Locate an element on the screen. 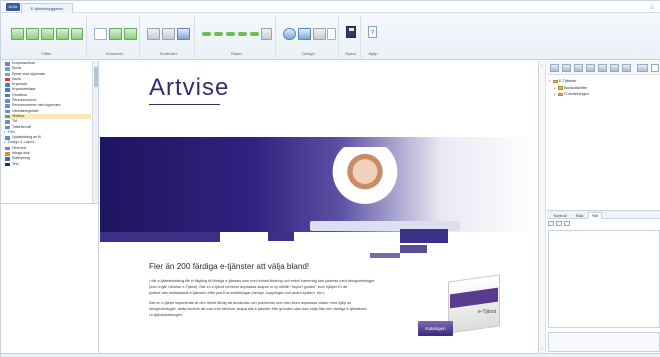  tab-kontroll: Kontroll is located at coordinates (560, 215).